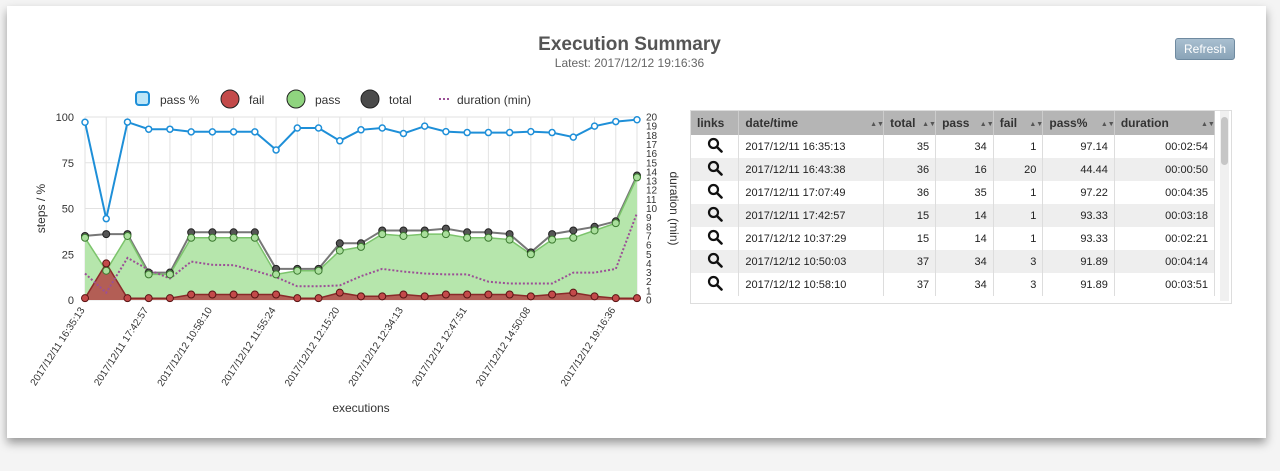  I want to click on chart-legend: pass % fail pass total duration (min), so click(333, 99).